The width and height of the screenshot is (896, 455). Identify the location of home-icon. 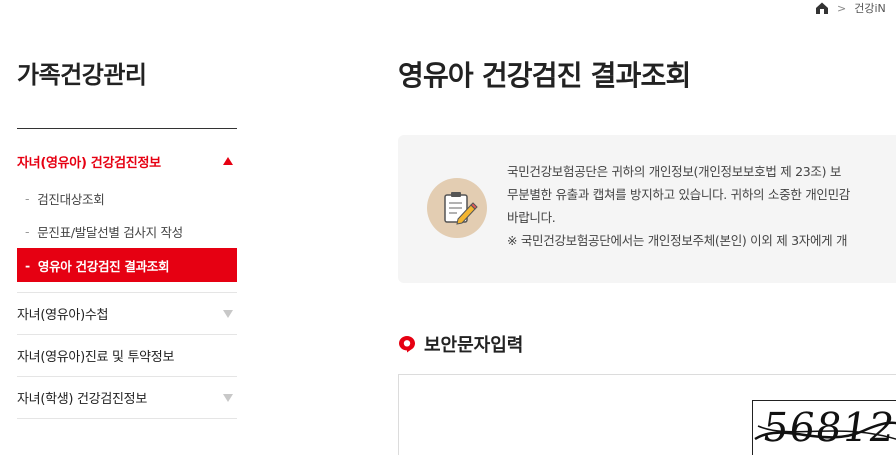
(822, 8).